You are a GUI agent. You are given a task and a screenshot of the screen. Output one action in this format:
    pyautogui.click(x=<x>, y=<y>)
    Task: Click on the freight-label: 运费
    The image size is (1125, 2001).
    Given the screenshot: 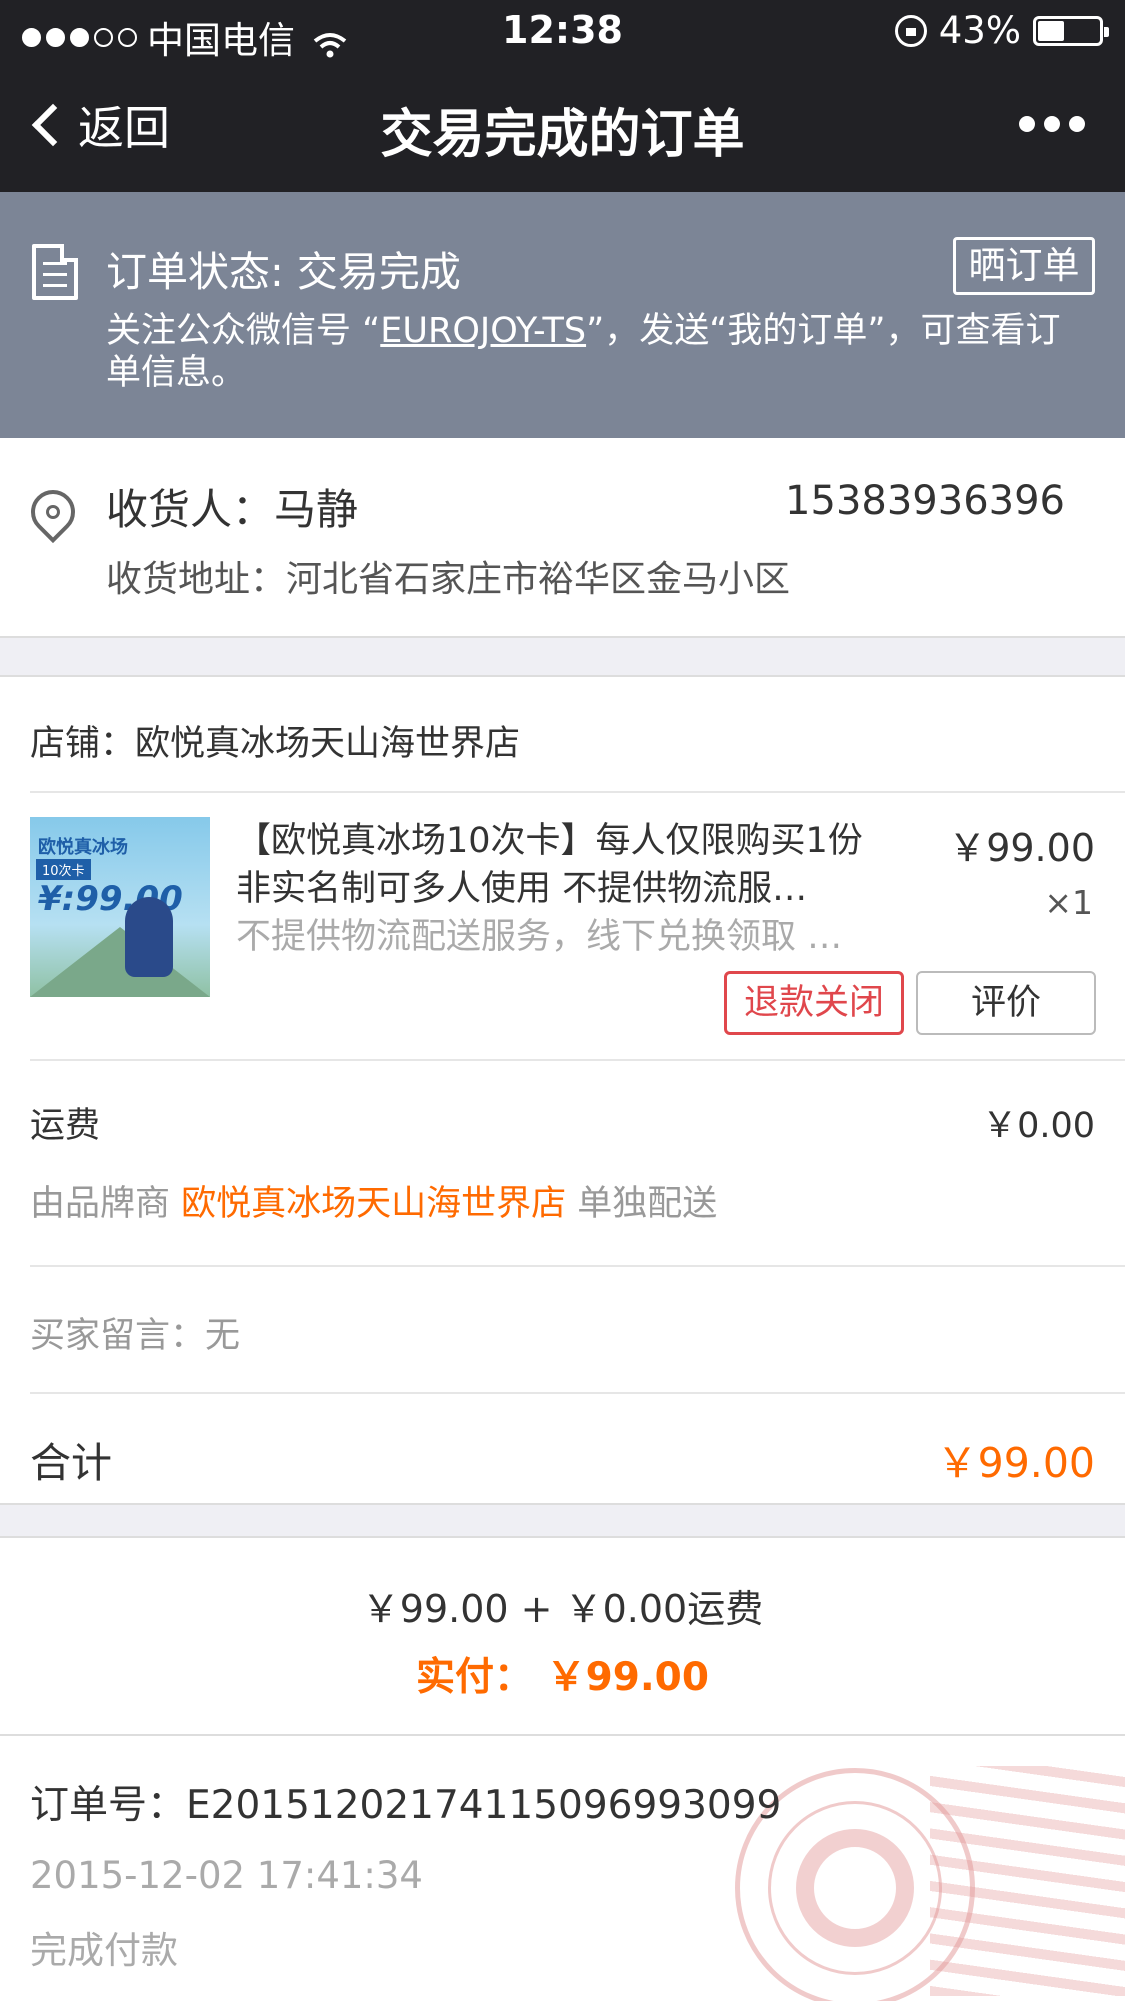 What is the action you would take?
    pyautogui.click(x=65, y=1126)
    